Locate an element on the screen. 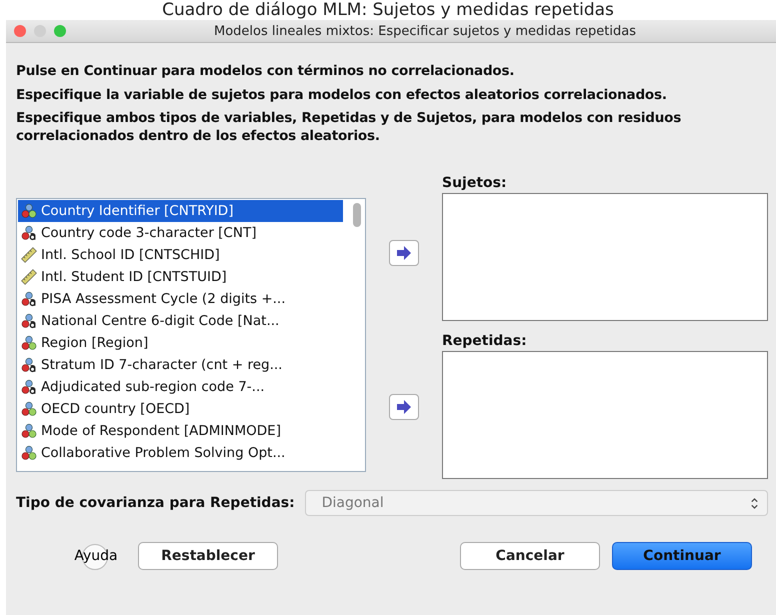 This screenshot has height=615, width=776. variable-item: Mode of Respondent [ADMINMODE] is located at coordinates (180, 431).